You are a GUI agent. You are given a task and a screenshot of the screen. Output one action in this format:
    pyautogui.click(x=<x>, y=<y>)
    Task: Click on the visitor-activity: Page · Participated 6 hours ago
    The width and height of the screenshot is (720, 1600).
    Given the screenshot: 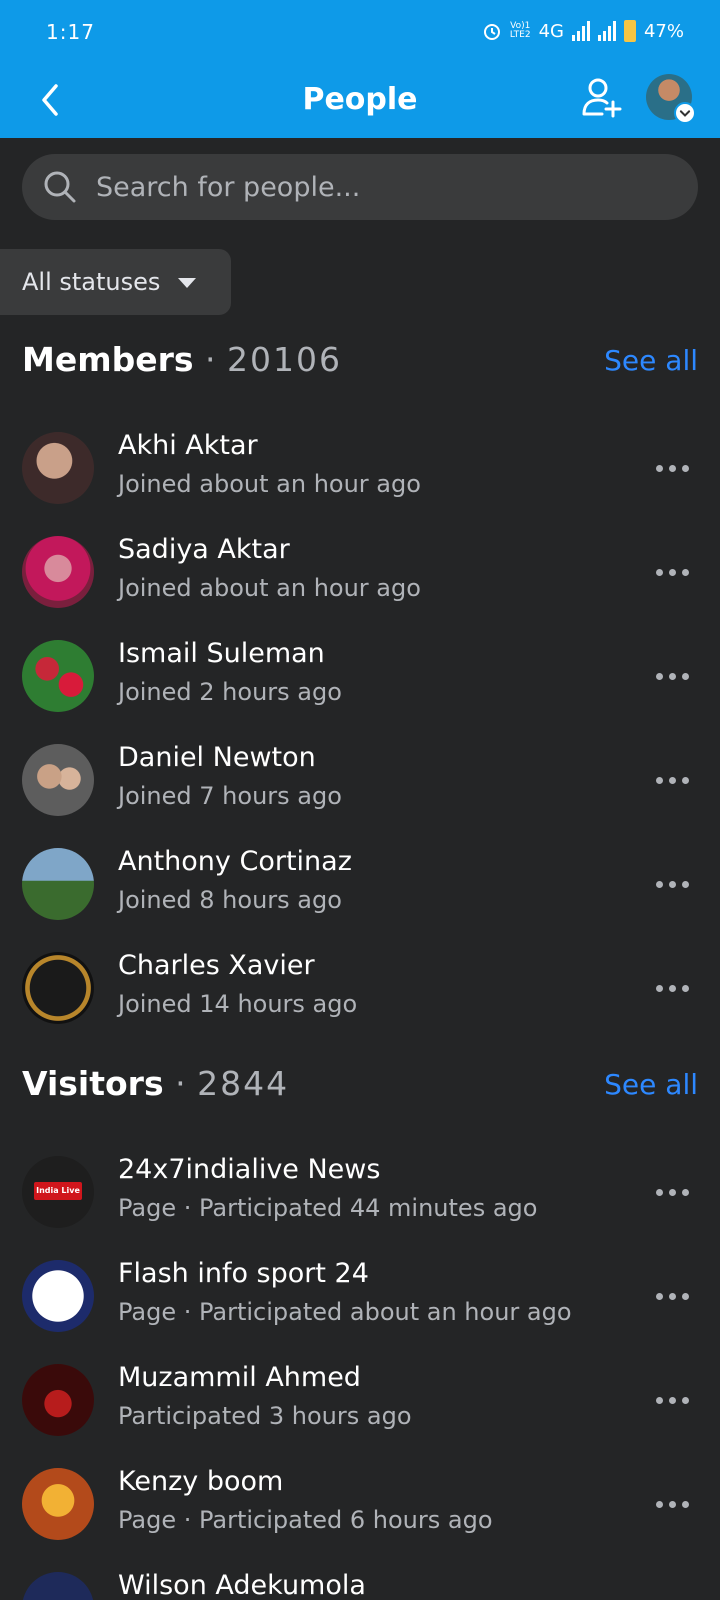 What is the action you would take?
    pyautogui.click(x=305, y=1520)
    